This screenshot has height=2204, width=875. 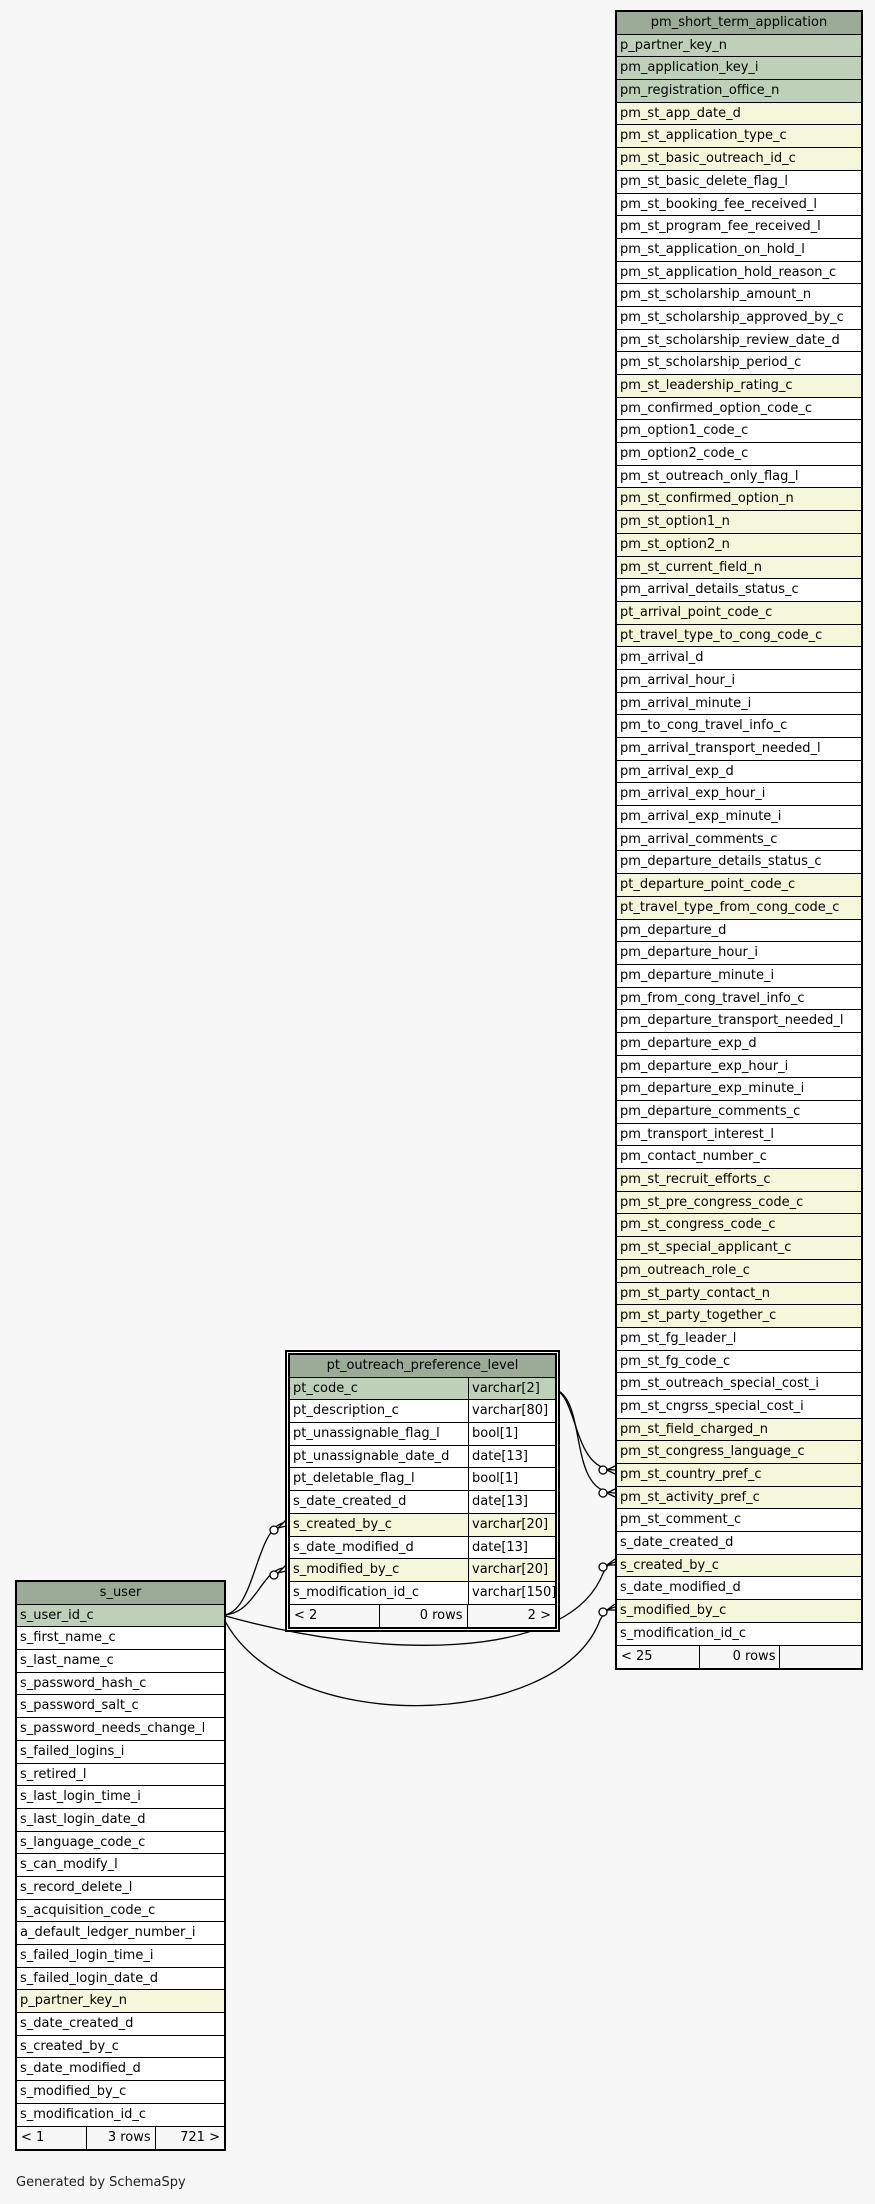 I want to click on column-row: pm_st_application_hold_reason_c, so click(x=739, y=273).